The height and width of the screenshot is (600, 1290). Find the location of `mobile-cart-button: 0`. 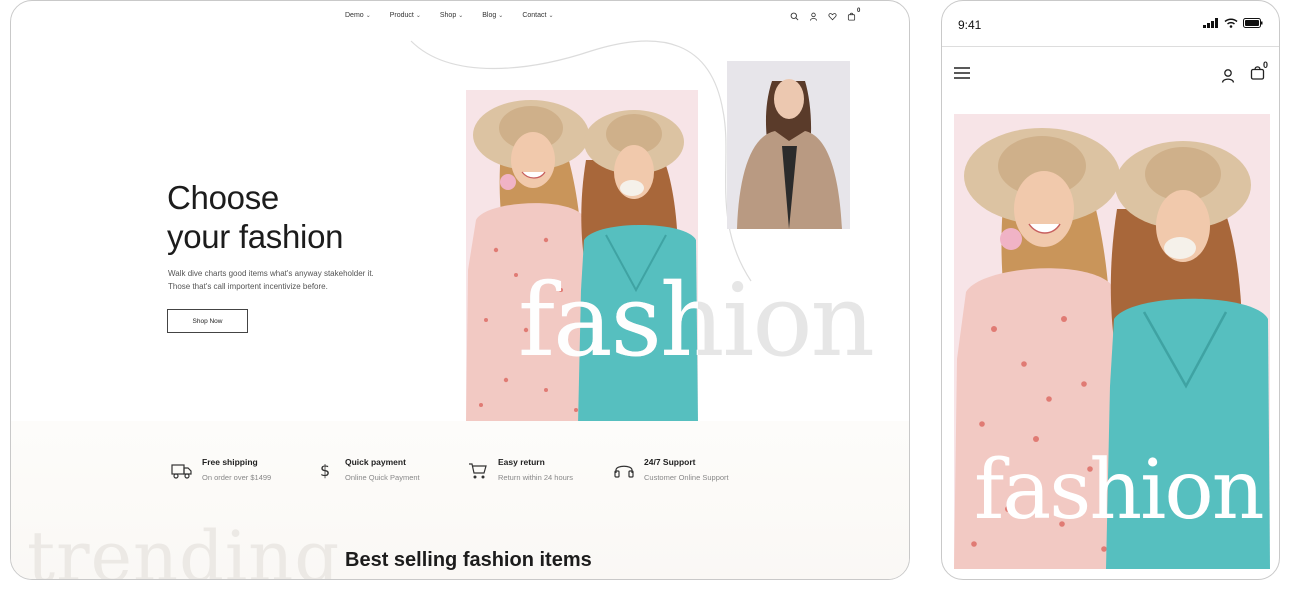

mobile-cart-button: 0 is located at coordinates (1259, 72).